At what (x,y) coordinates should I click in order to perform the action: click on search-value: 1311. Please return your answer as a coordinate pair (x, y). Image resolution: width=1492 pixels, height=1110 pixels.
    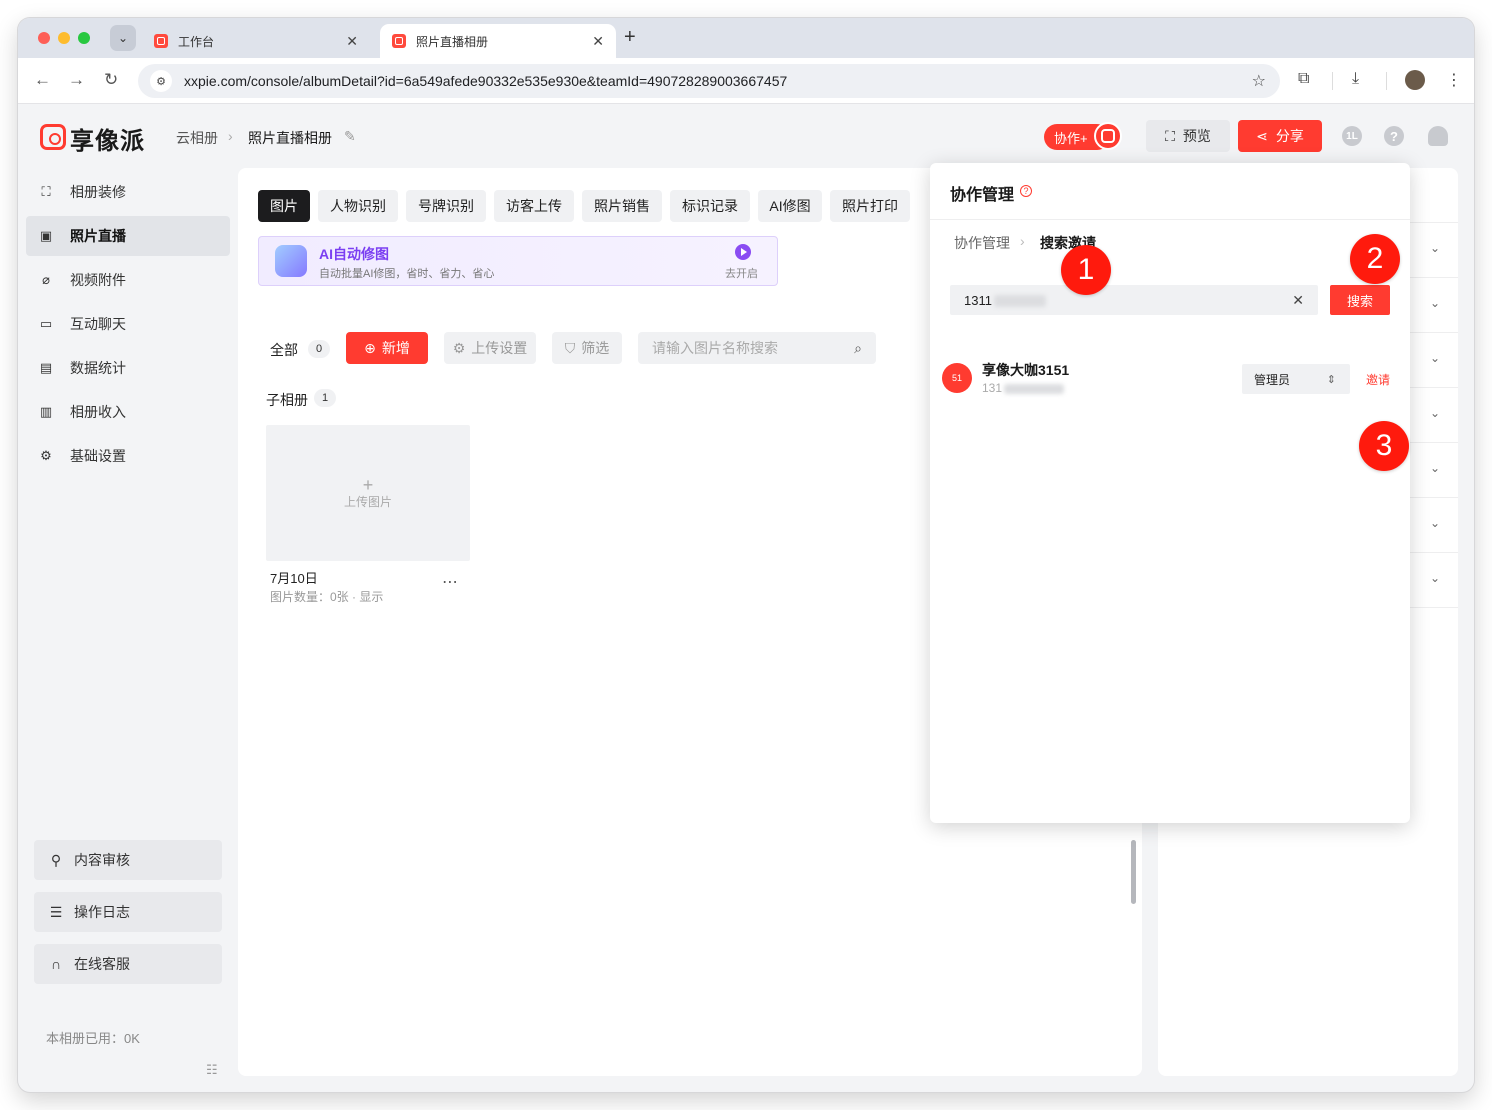
    Looking at the image, I should click on (1005, 300).